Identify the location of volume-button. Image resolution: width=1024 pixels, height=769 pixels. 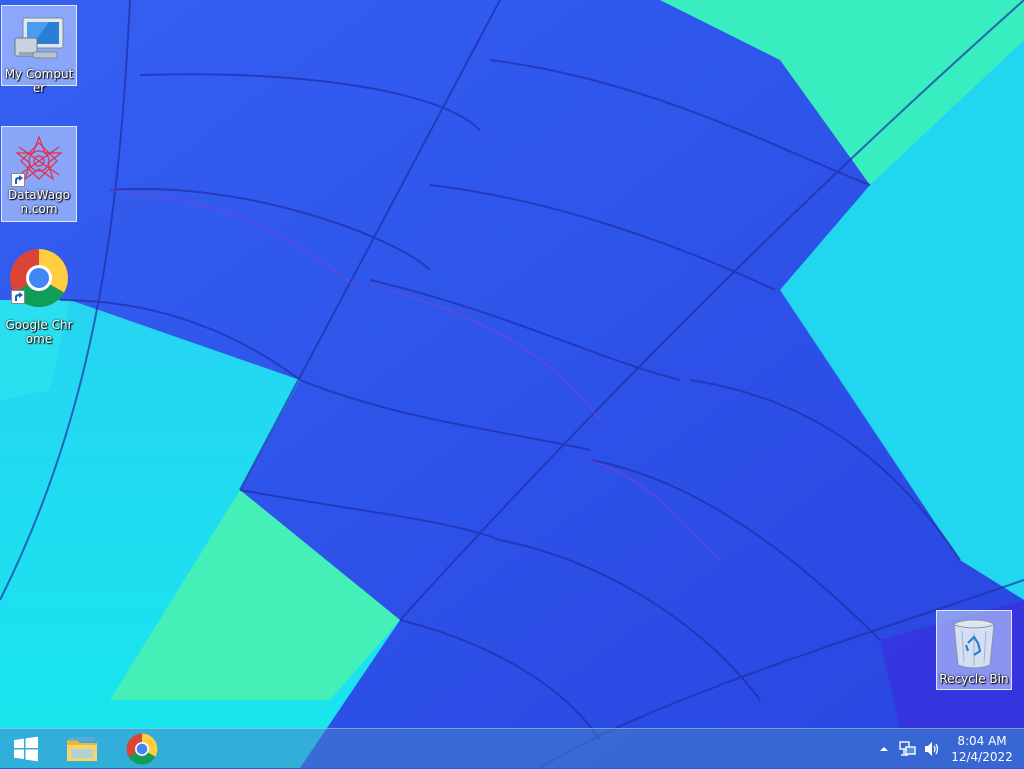
(932, 749).